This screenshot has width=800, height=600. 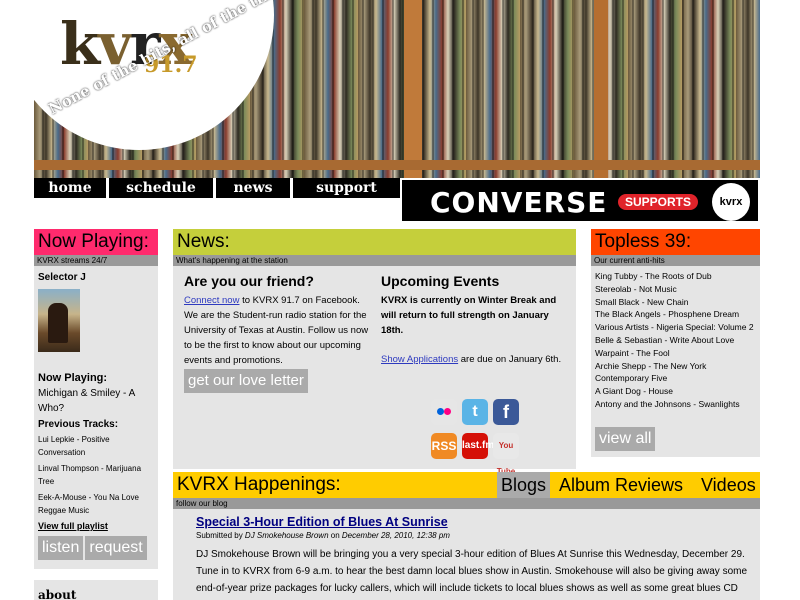 What do you see at coordinates (506, 454) in the screenshot?
I see `youtube-icon: You Tube` at bounding box center [506, 454].